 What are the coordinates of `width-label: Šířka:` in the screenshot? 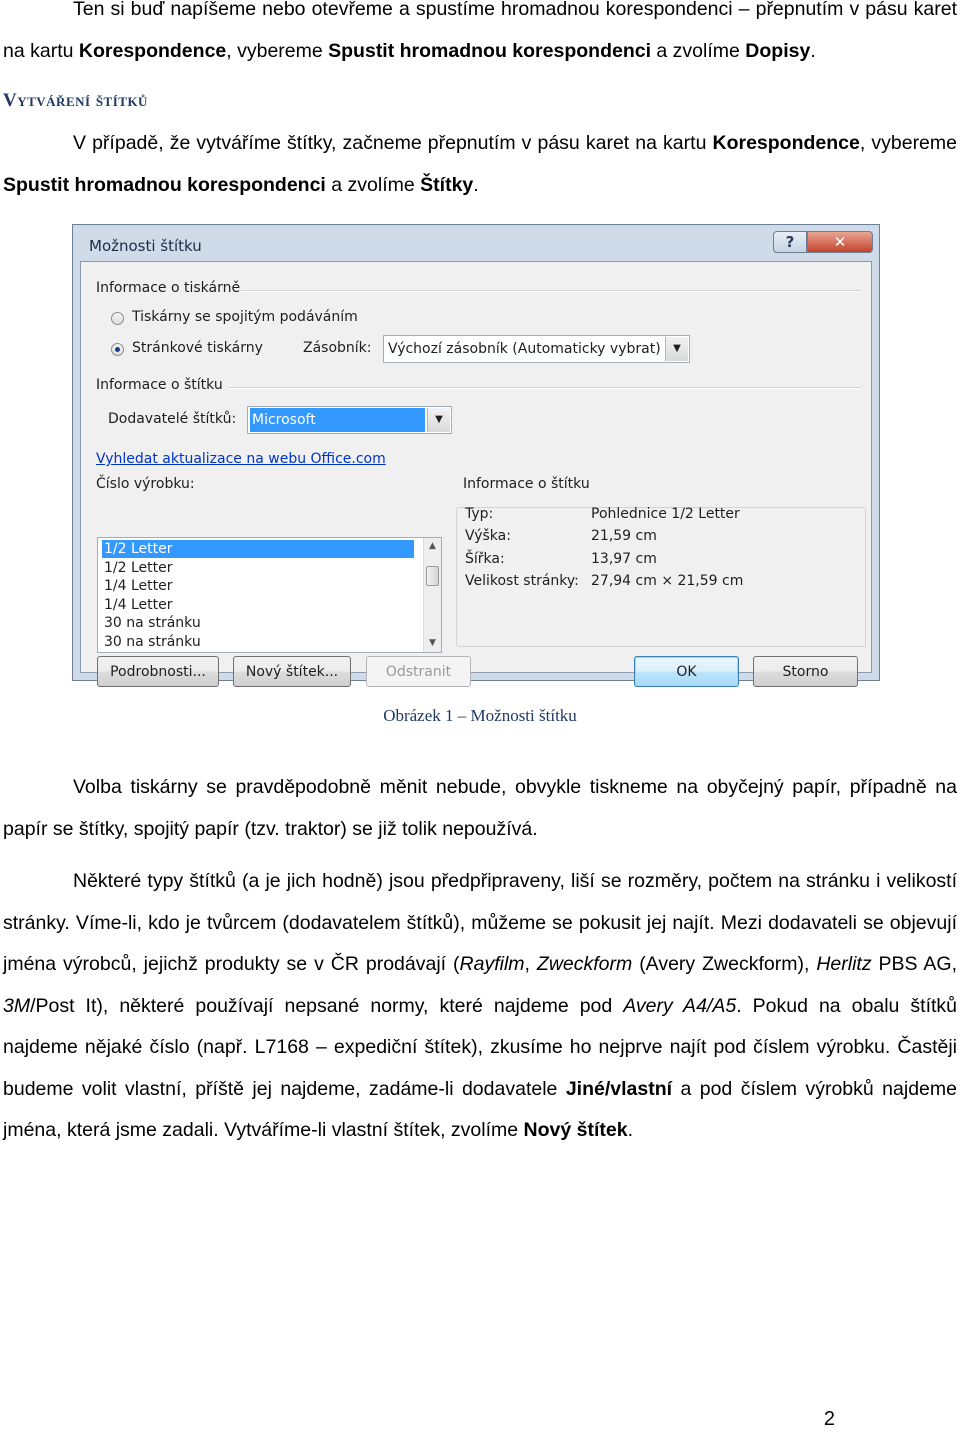 It's located at (485, 559).